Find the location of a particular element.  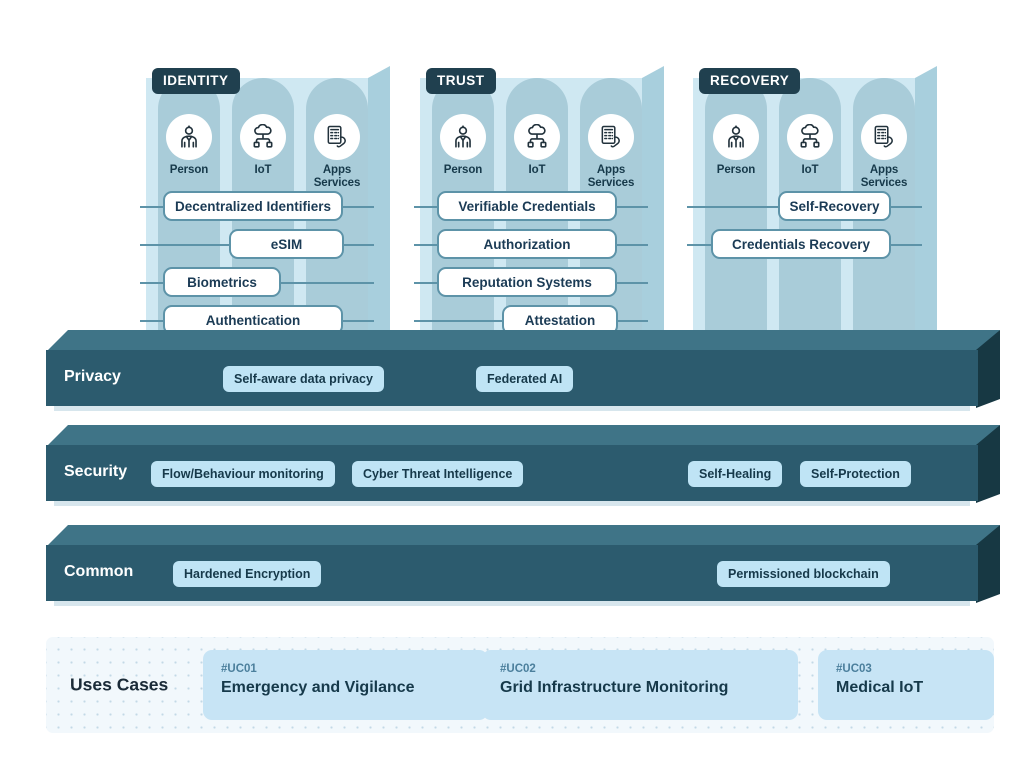

use-case-id: #UC03 is located at coordinates (854, 669).